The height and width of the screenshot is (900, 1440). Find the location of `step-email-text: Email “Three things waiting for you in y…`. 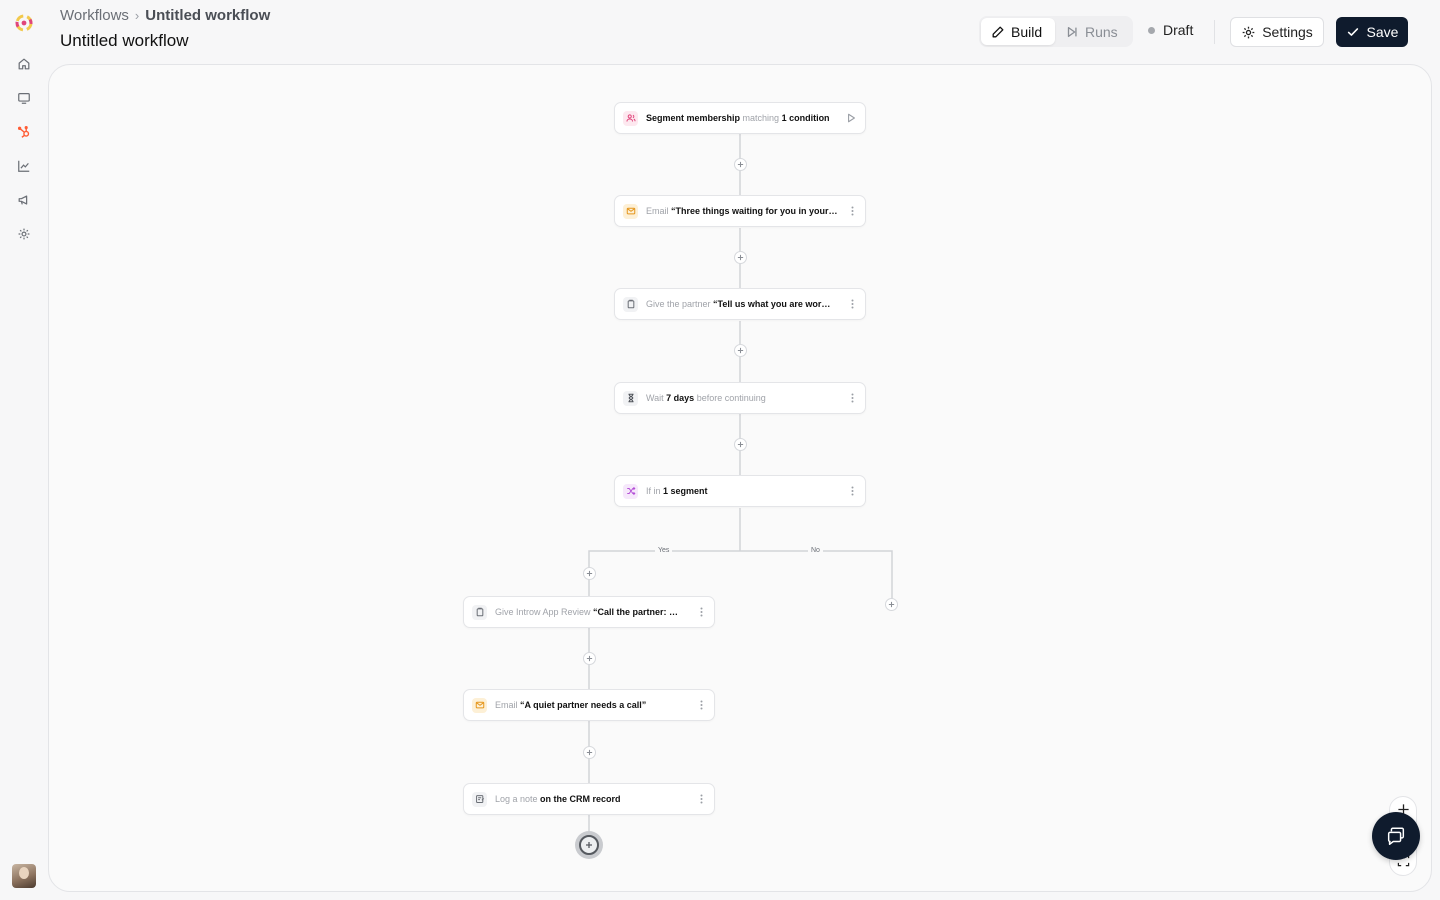

step-email-text: Email “Three things waiting for you in y… is located at coordinates (743, 211).